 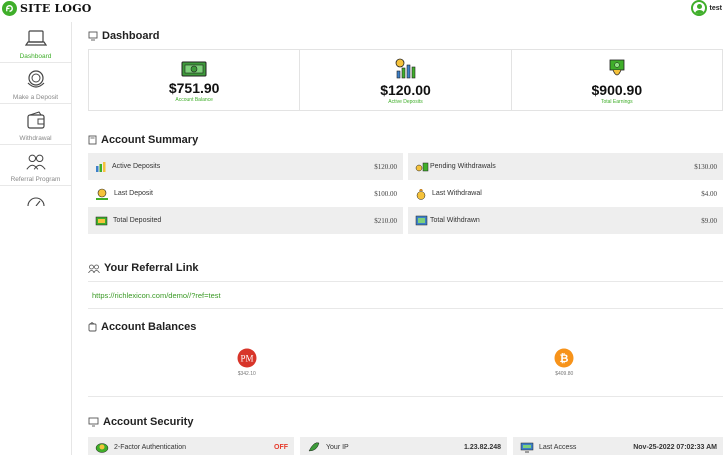 I want to click on summary-label: Last Withdrawal, so click(x=457, y=193).